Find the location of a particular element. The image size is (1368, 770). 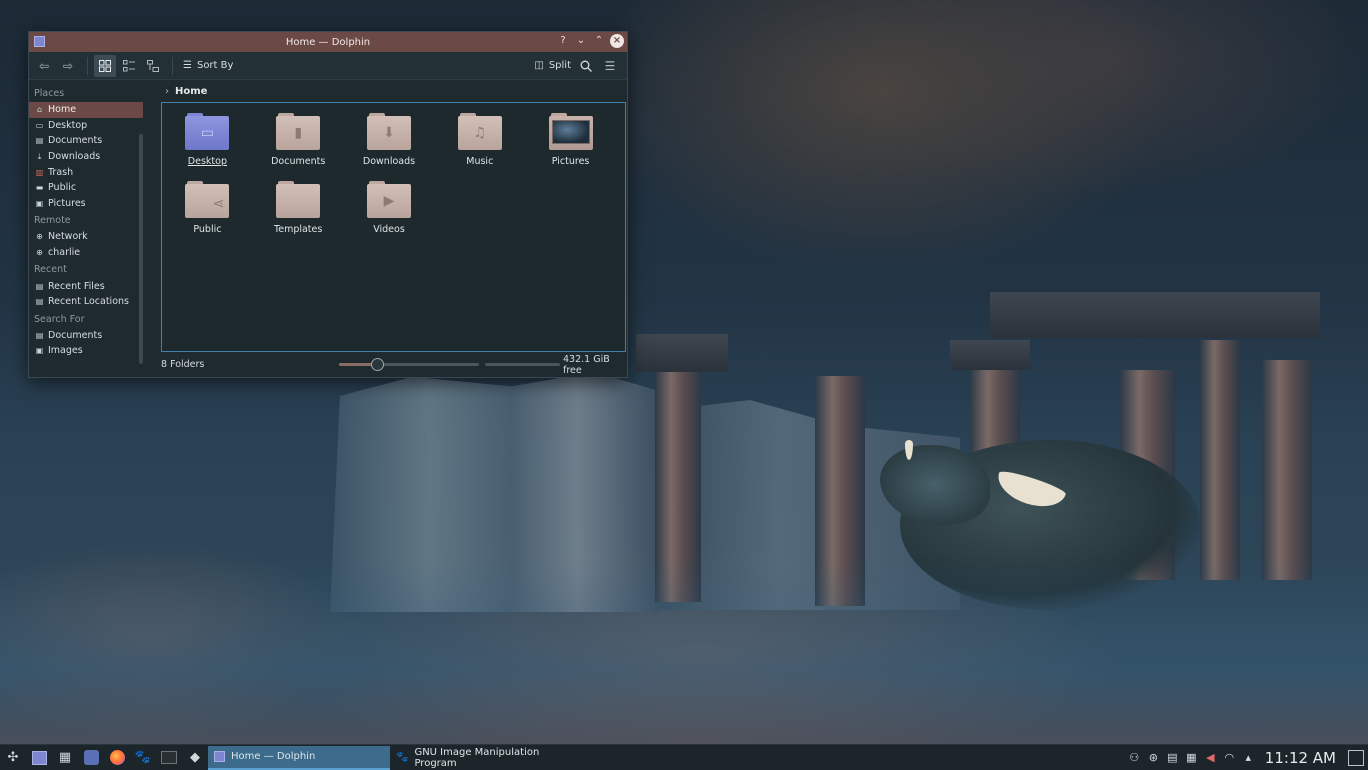

system-tray: ⚇ ⊛ ▤ ▦ ◀ ◠ ▴ 11:12 AM is located at coordinates (1248, 757).